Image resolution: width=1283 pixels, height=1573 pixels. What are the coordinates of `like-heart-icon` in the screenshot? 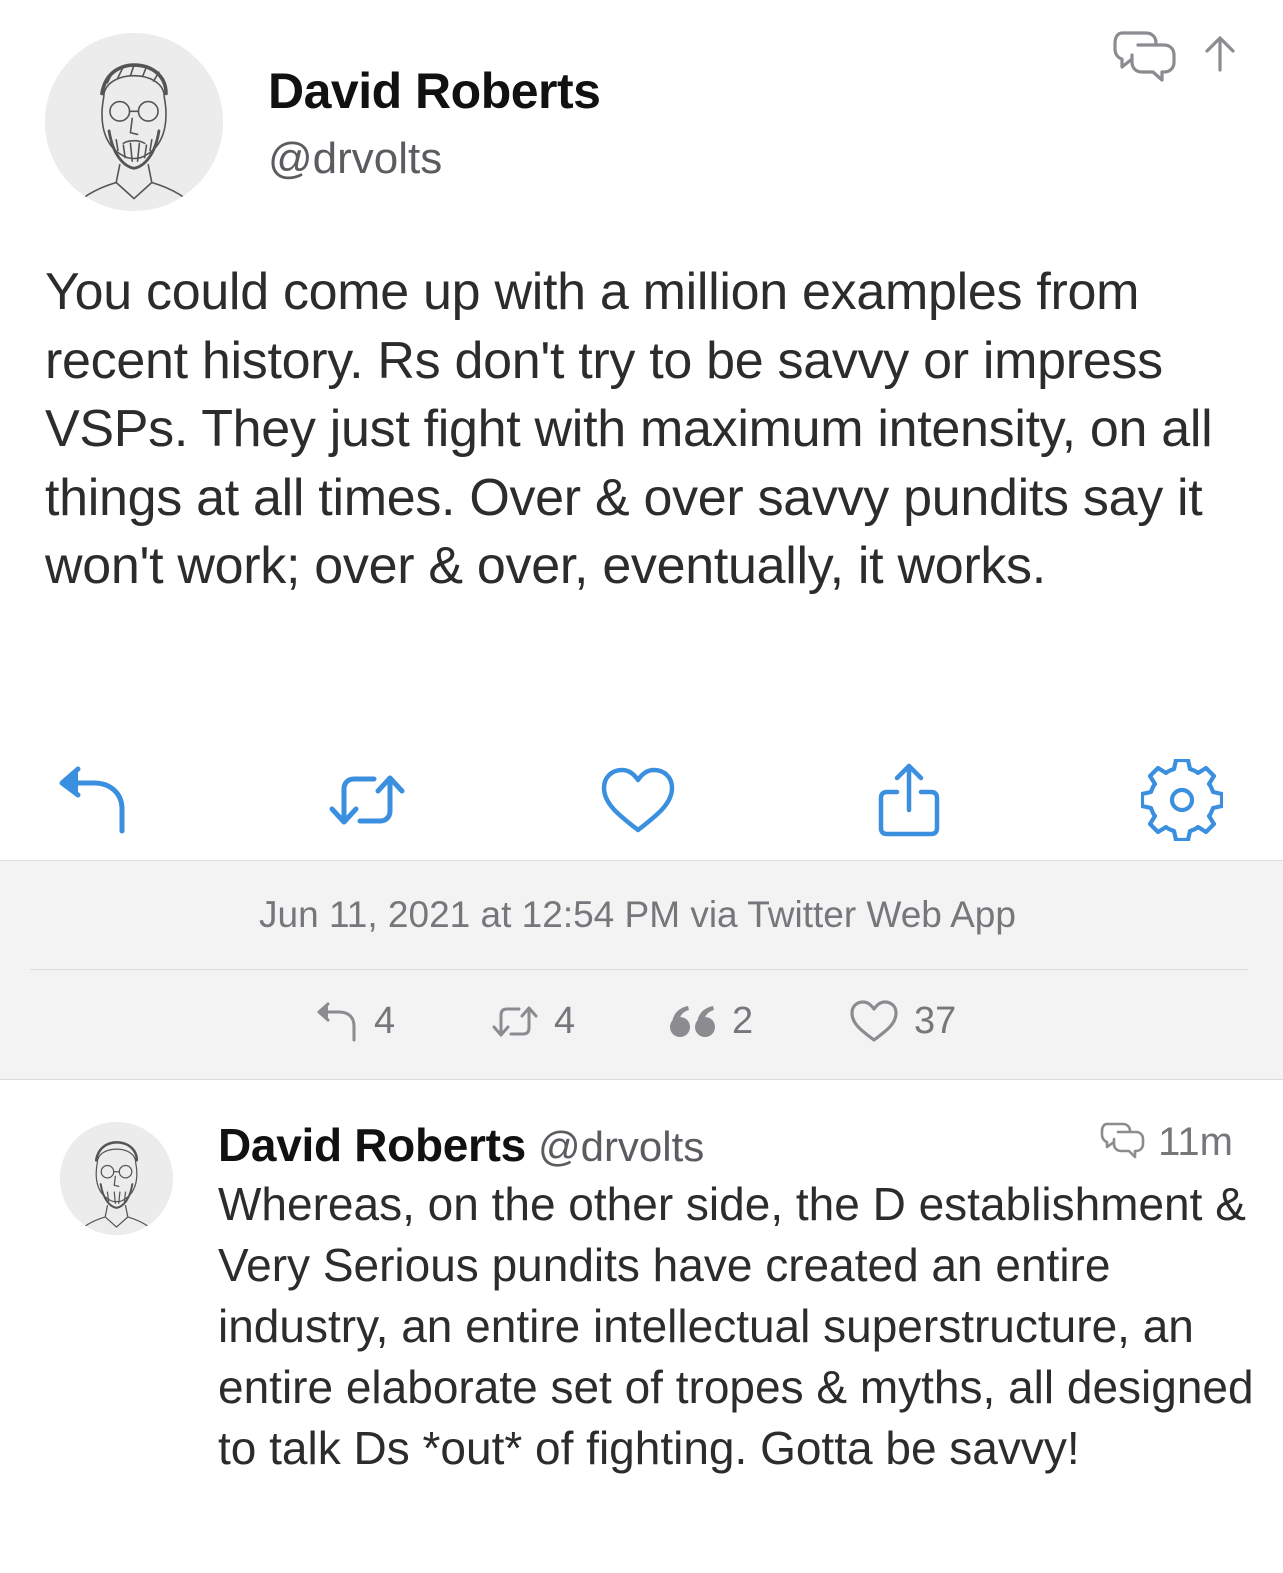 It's located at (638, 800).